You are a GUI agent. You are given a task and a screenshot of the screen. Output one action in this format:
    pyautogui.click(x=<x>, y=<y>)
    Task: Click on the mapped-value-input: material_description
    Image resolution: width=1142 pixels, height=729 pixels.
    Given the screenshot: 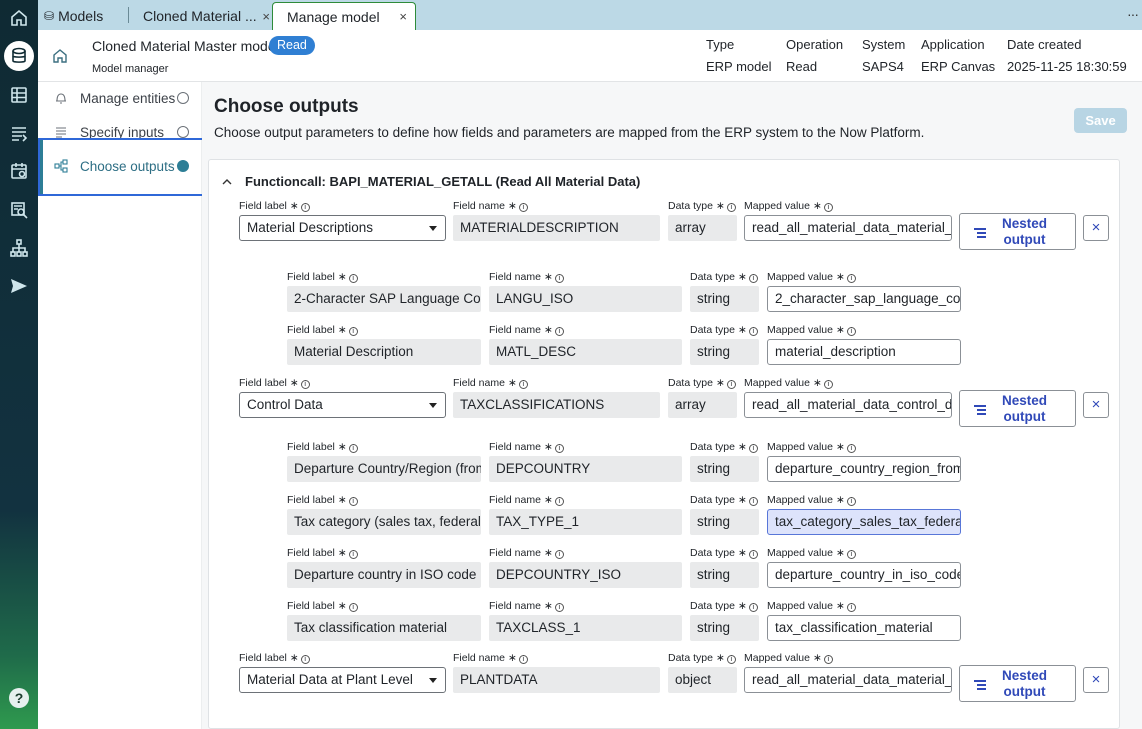 What is the action you would take?
    pyautogui.click(x=864, y=352)
    